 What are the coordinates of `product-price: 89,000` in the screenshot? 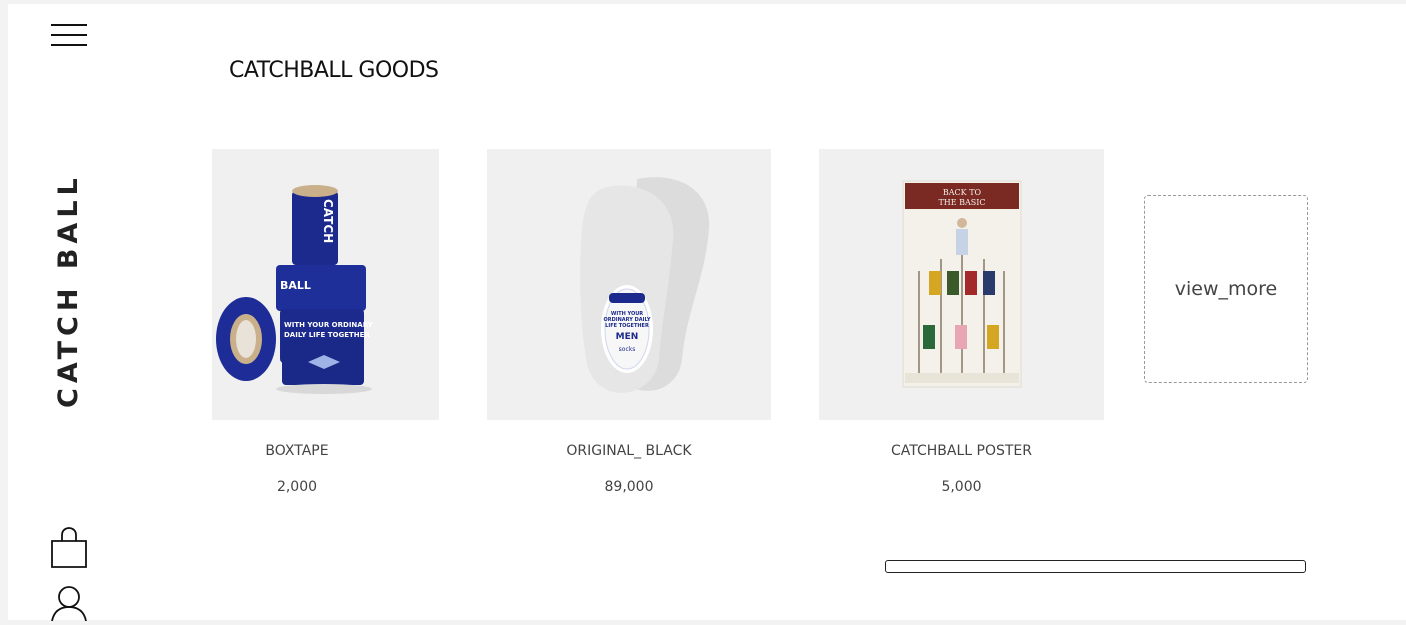 It's located at (629, 487).